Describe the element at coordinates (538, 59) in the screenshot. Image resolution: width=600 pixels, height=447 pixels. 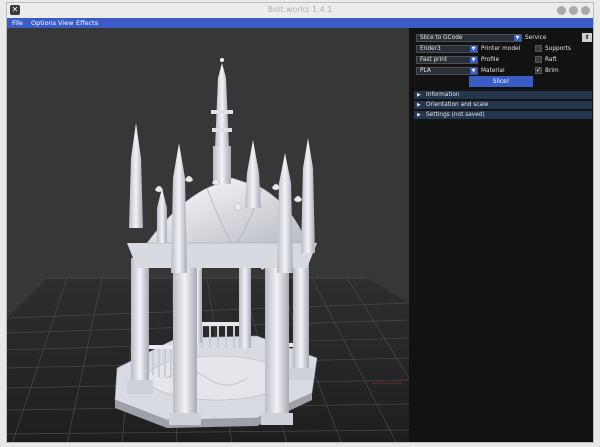
I see `raft-checkbox` at that location.